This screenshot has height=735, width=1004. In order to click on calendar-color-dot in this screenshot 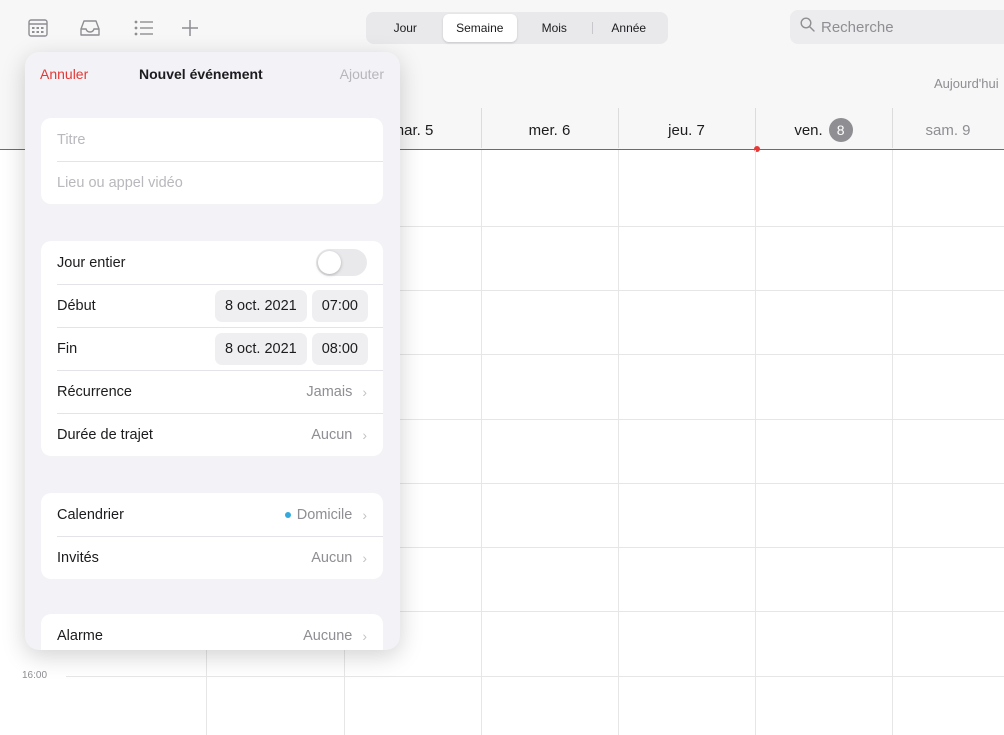, I will do `click(287, 514)`.